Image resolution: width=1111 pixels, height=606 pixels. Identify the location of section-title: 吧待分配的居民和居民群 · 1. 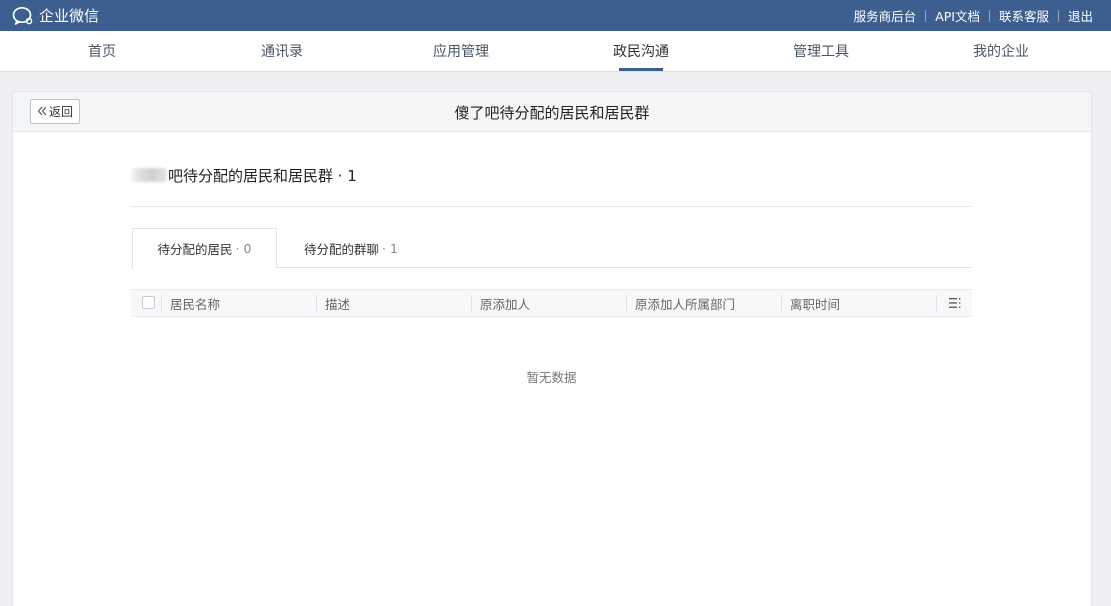
(244, 175).